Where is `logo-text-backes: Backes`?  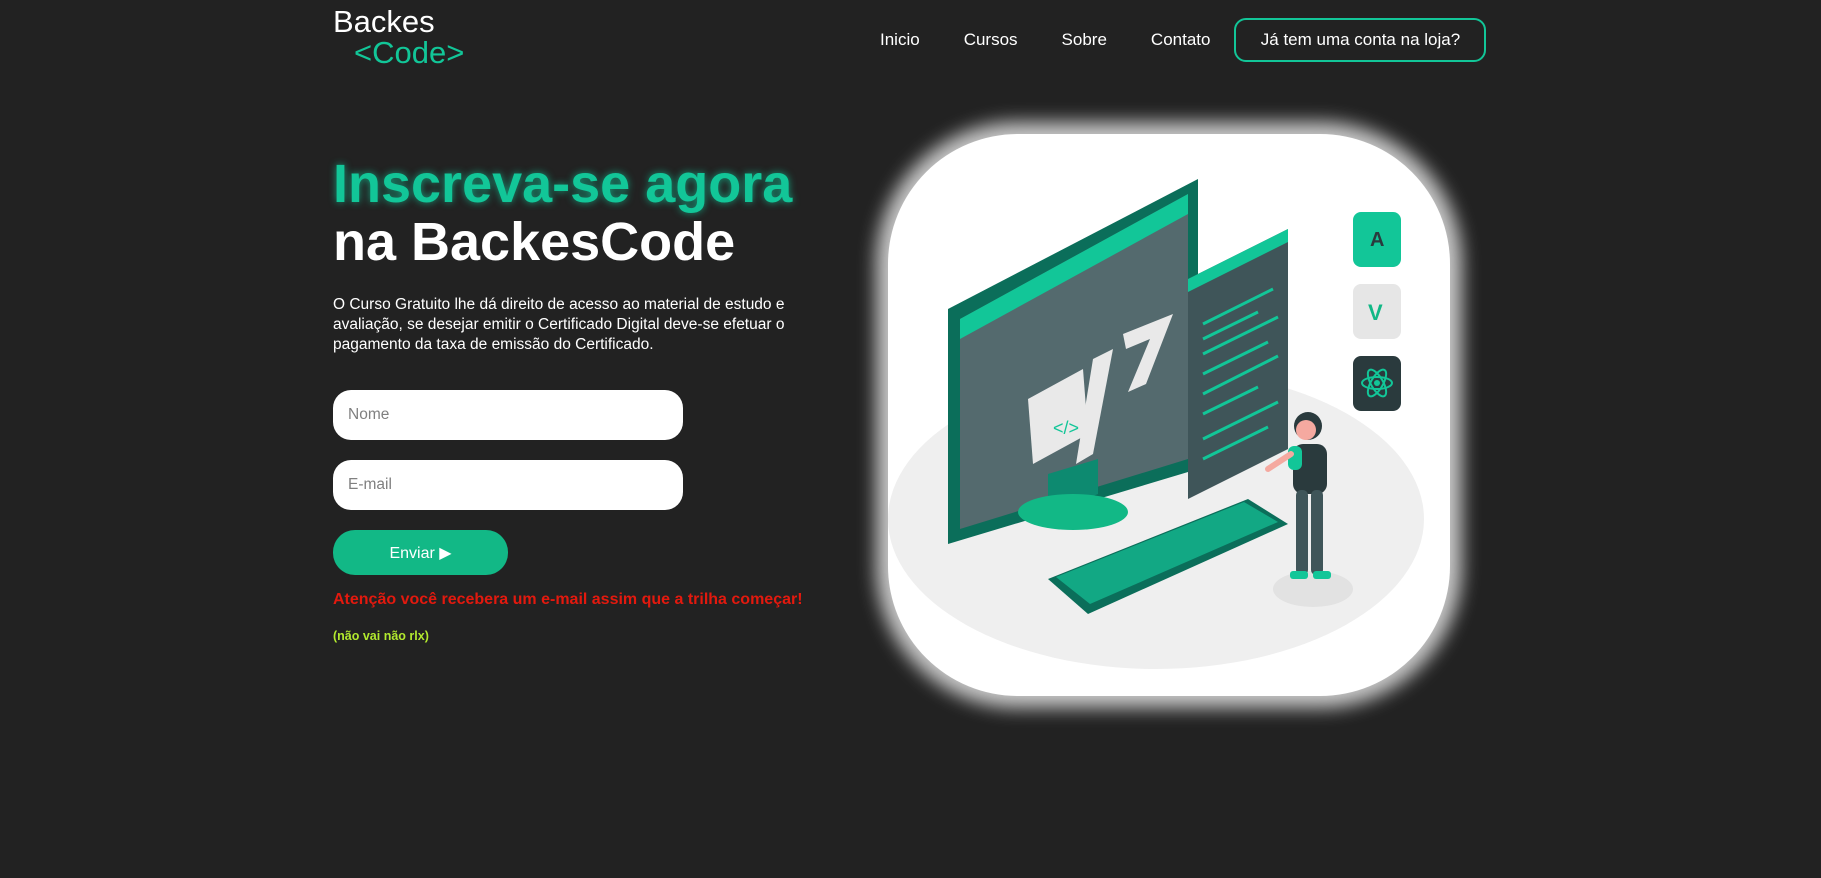 logo-text-backes: Backes is located at coordinates (384, 21).